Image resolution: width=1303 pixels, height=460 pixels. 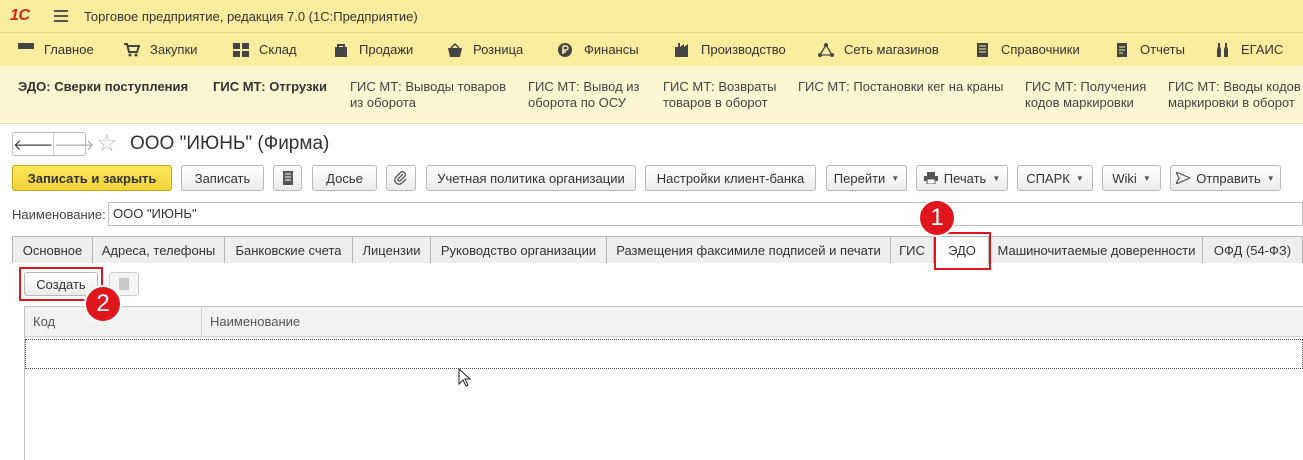 I want to click on bank-client-settings-button: Настройки клиент-банка, so click(x=730, y=178).